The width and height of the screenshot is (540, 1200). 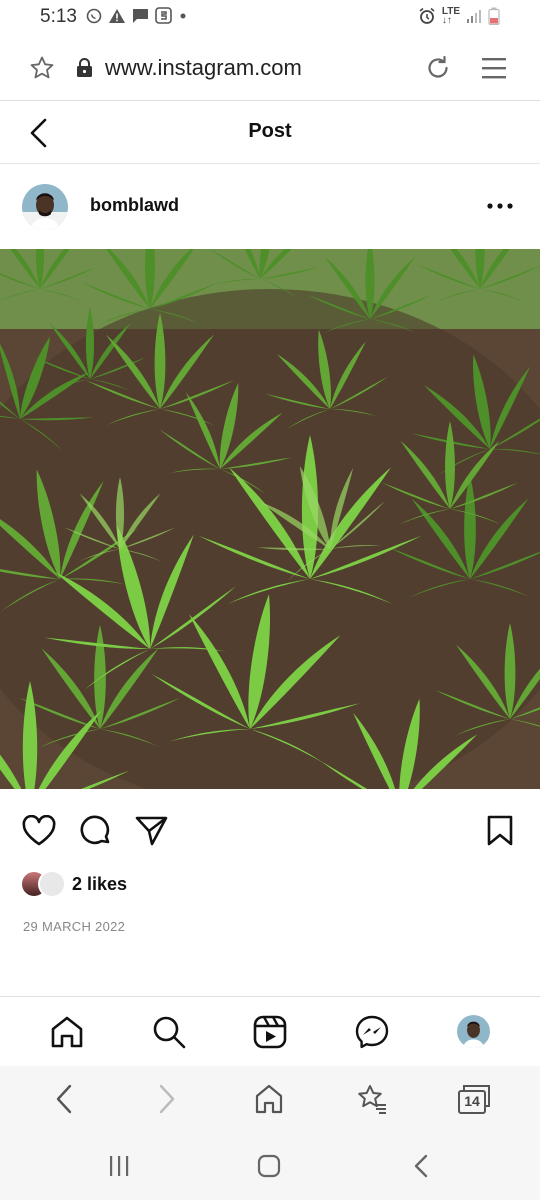 I want to click on post-header: Post, so click(x=270, y=132).